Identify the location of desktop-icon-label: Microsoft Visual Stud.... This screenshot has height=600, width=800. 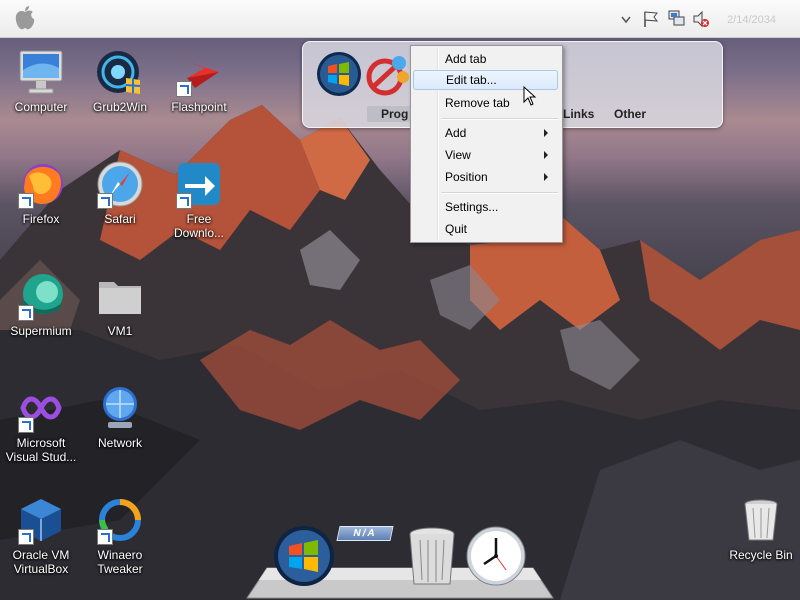
(41, 450).